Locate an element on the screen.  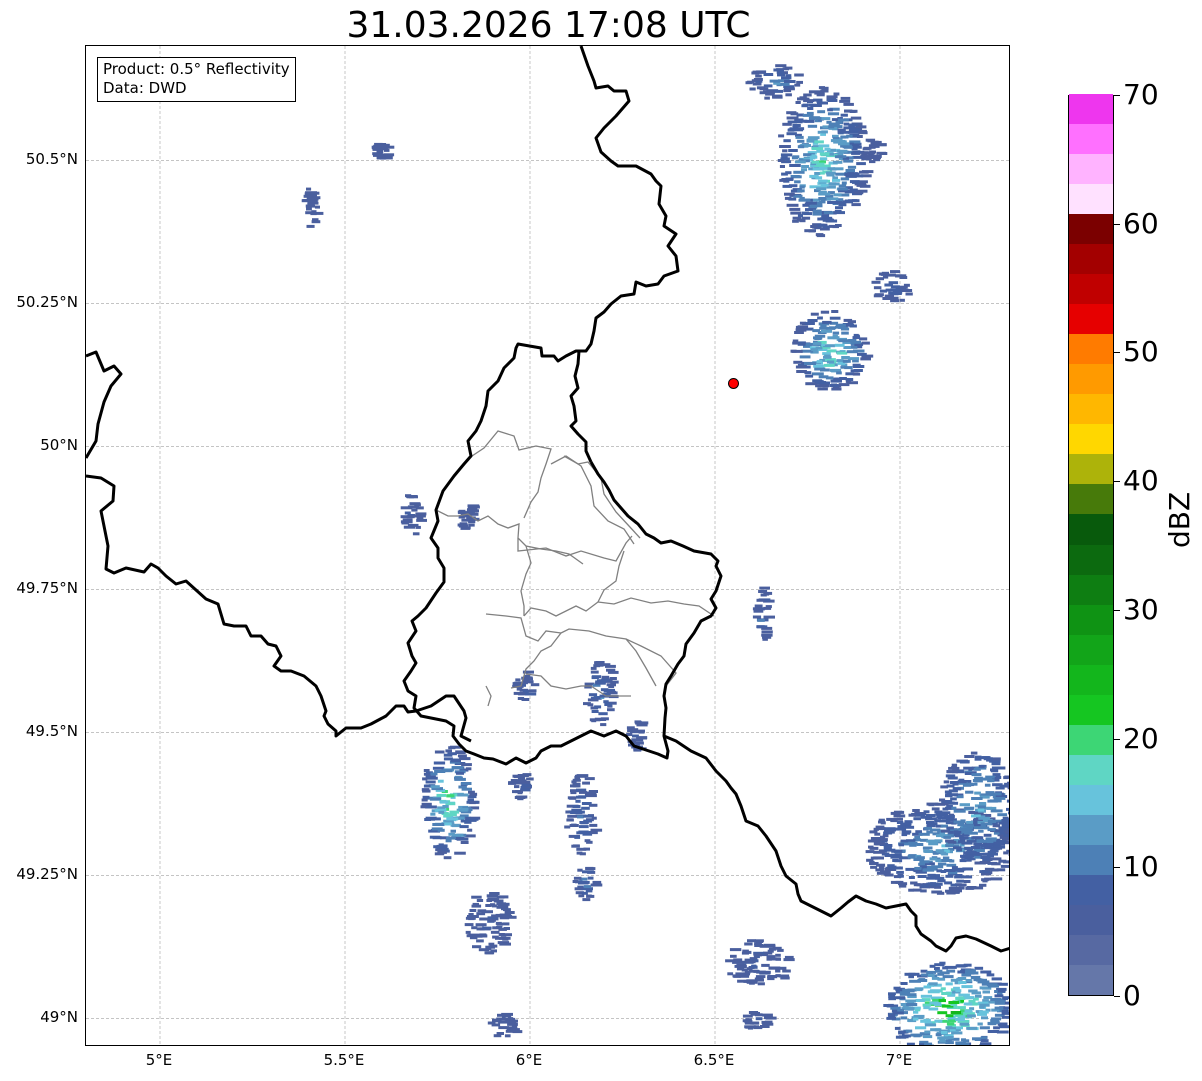
colorbar-tick-label: 30 is located at coordinates (1141, 609).